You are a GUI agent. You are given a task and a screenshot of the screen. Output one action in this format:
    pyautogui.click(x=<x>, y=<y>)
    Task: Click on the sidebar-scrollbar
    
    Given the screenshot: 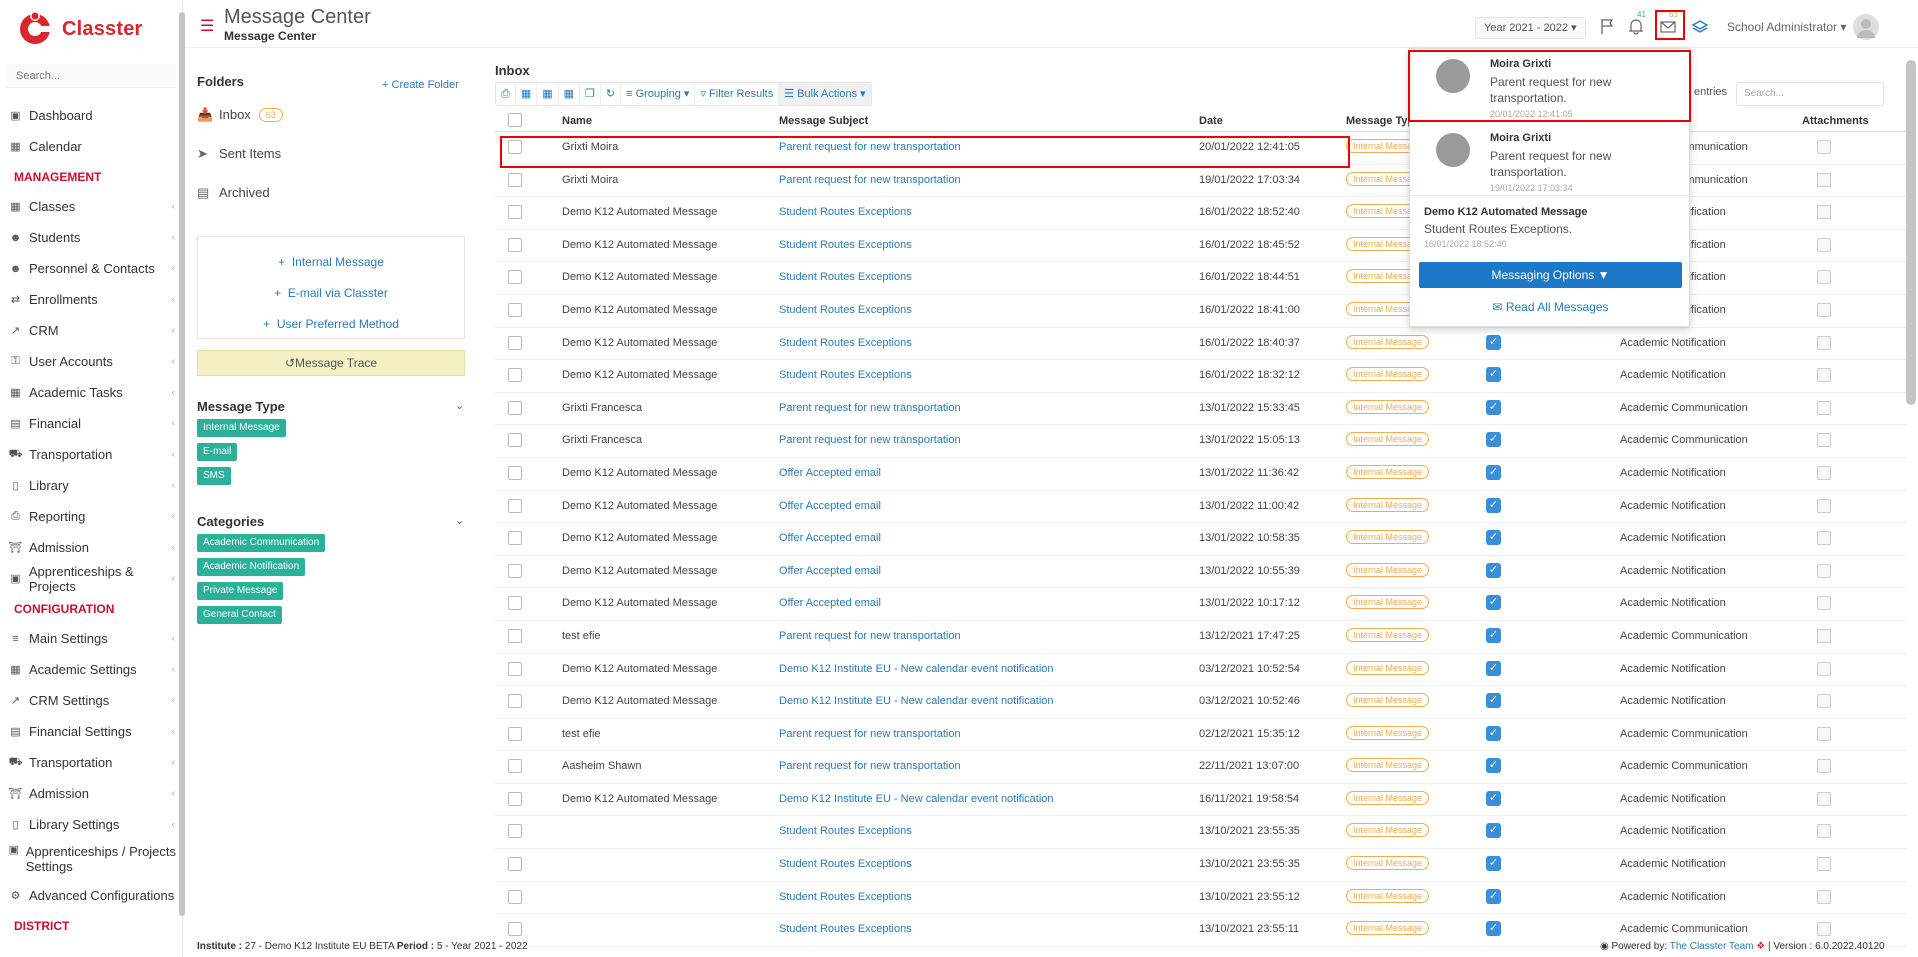 What is the action you would take?
    pyautogui.click(x=182, y=464)
    